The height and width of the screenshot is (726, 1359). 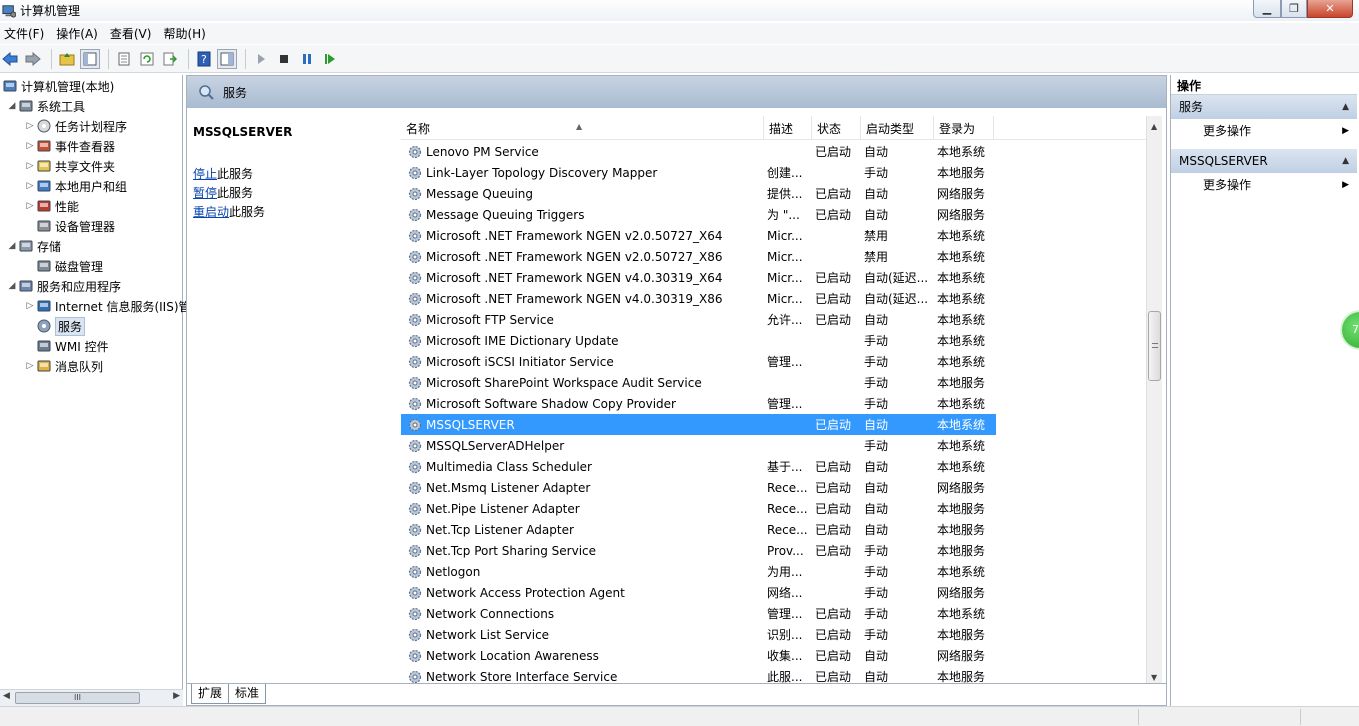 What do you see at coordinates (248, 694) in the screenshot?
I see `tab-standard: 标准` at bounding box center [248, 694].